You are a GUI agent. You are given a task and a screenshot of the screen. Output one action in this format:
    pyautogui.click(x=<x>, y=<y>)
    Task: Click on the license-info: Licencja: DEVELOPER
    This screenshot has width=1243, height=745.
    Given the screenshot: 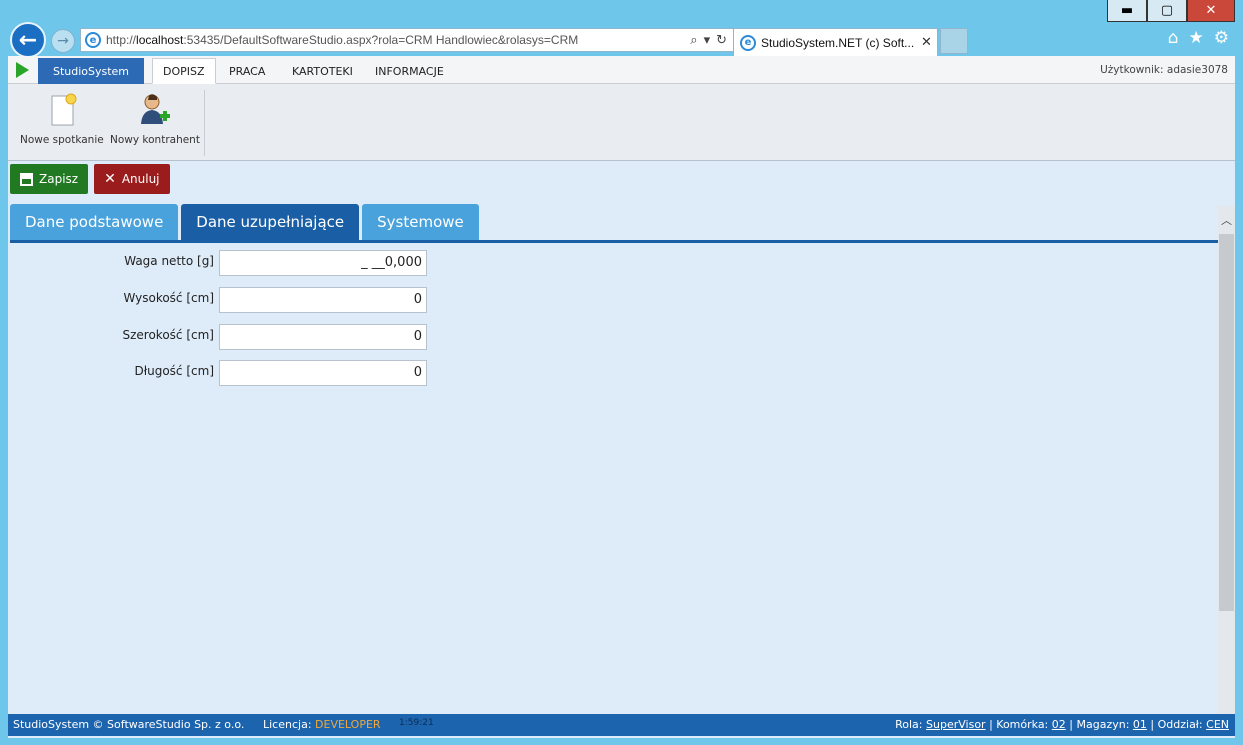 What is the action you would take?
    pyautogui.click(x=322, y=724)
    